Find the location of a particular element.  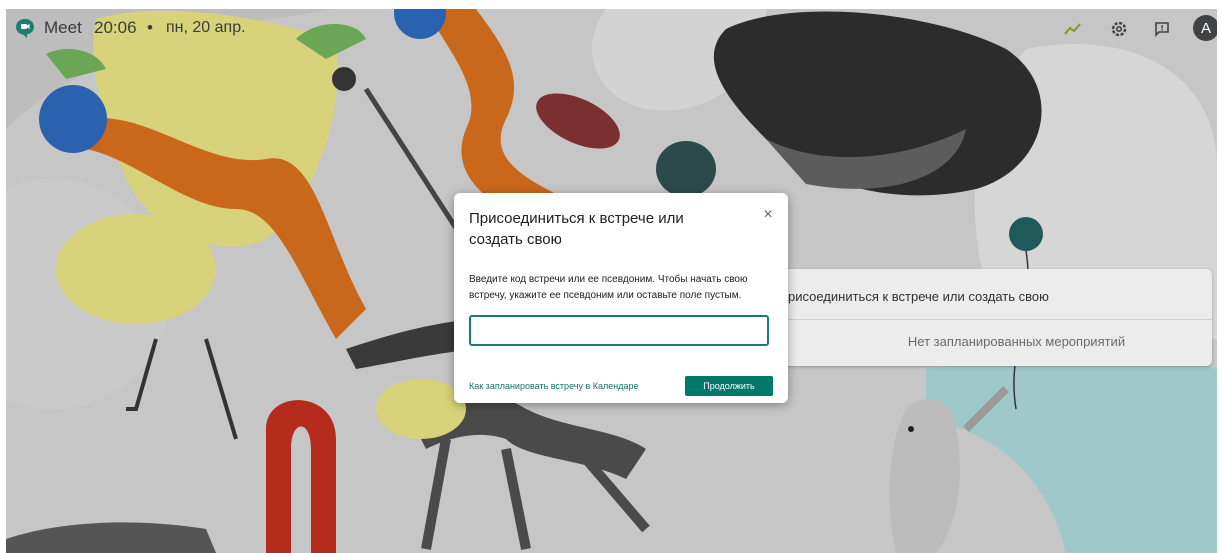

close-icon: × is located at coordinates (768, 215).